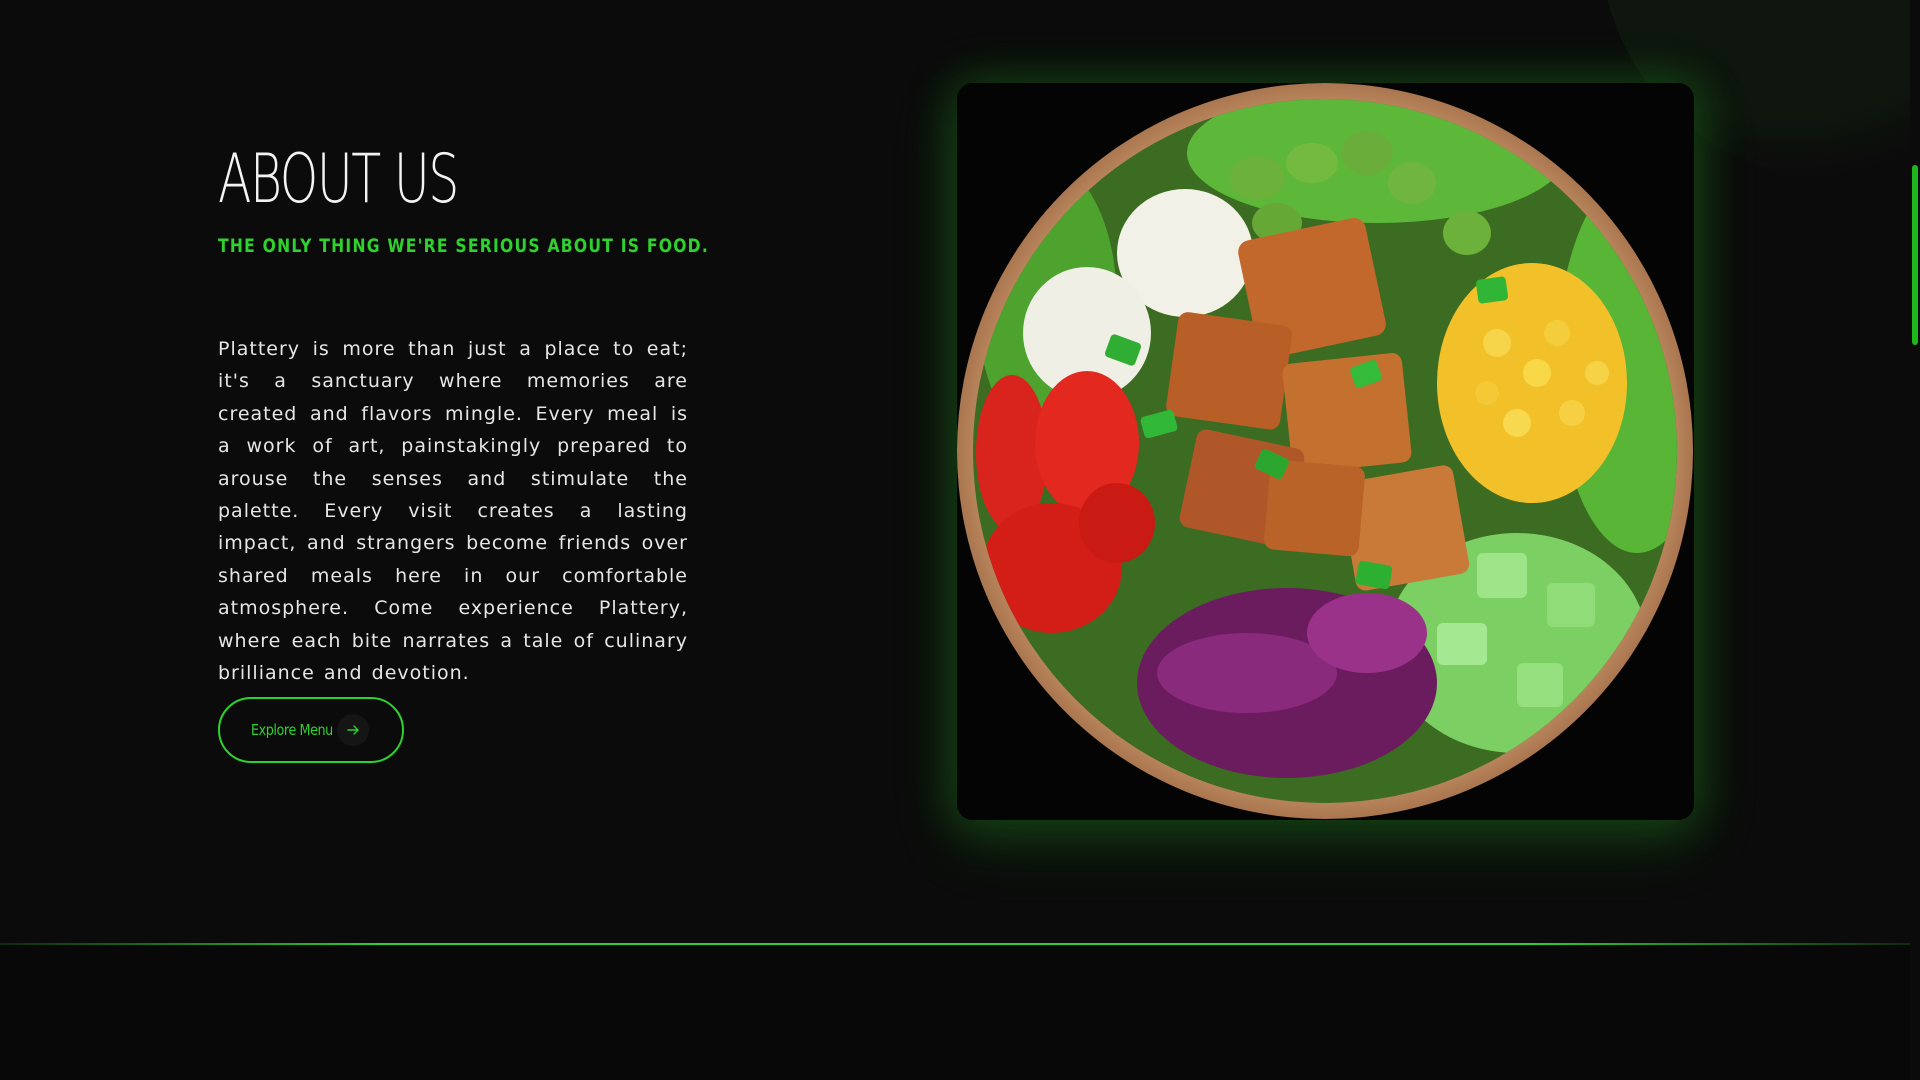 The width and height of the screenshot is (1920, 1080). What do you see at coordinates (1915, 540) in the screenshot?
I see `page-scrollbar` at bounding box center [1915, 540].